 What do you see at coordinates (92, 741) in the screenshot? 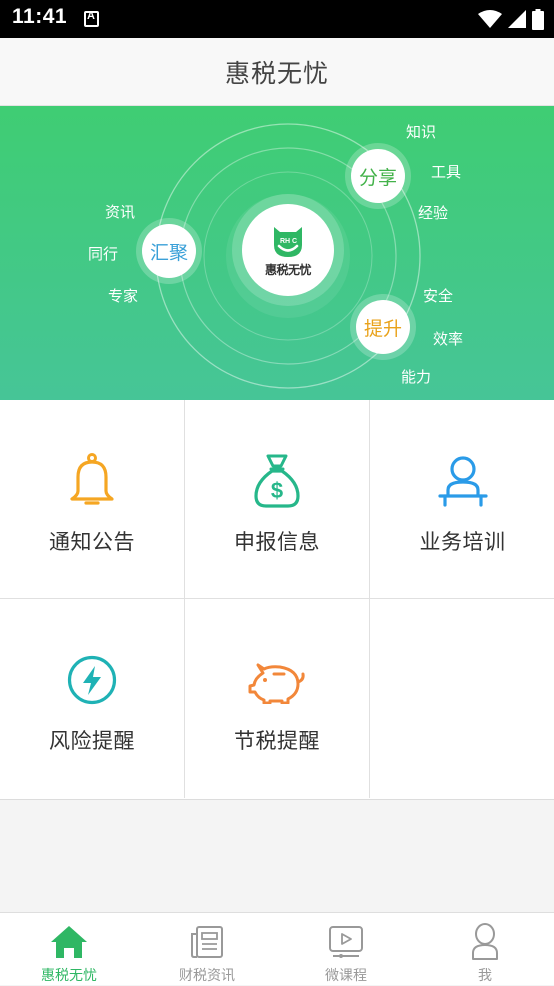
I see `grid-item-label: 风险提醒` at bounding box center [92, 741].